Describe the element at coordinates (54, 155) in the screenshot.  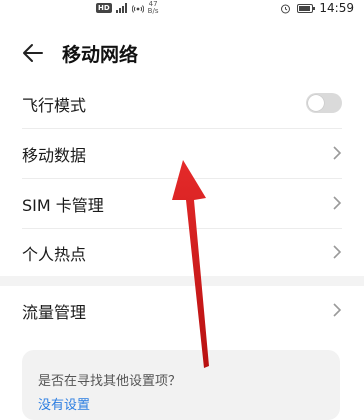
I see `setting-label: 移动数据` at that location.